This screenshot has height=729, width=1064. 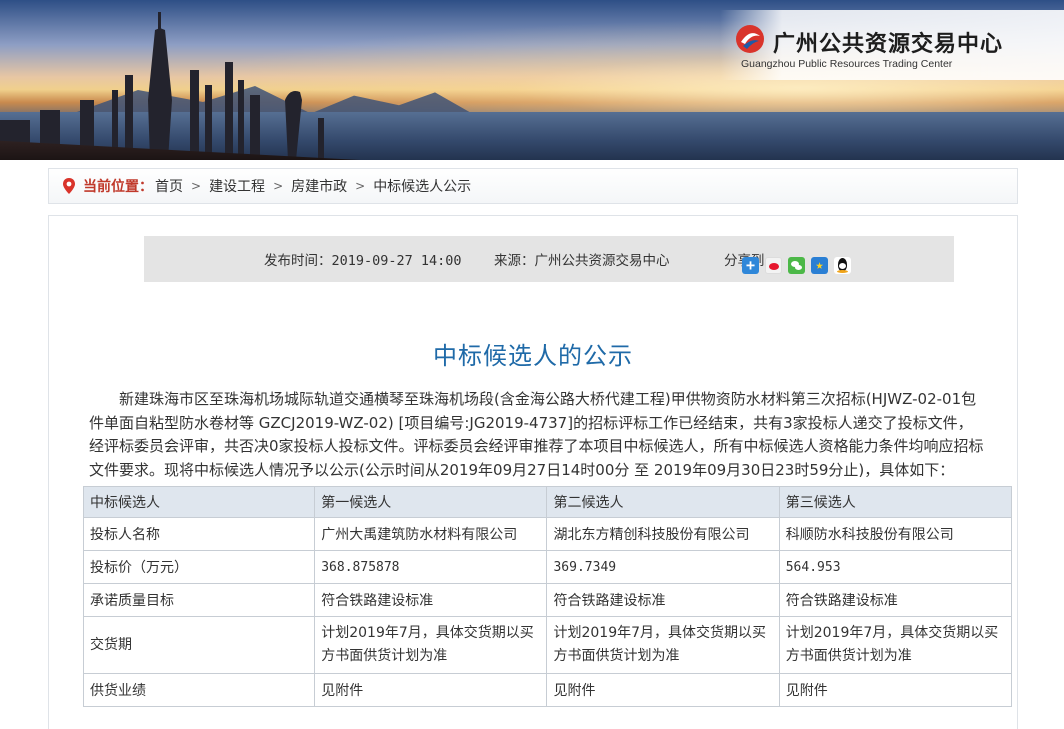 I want to click on qq-icon, so click(x=842, y=265).